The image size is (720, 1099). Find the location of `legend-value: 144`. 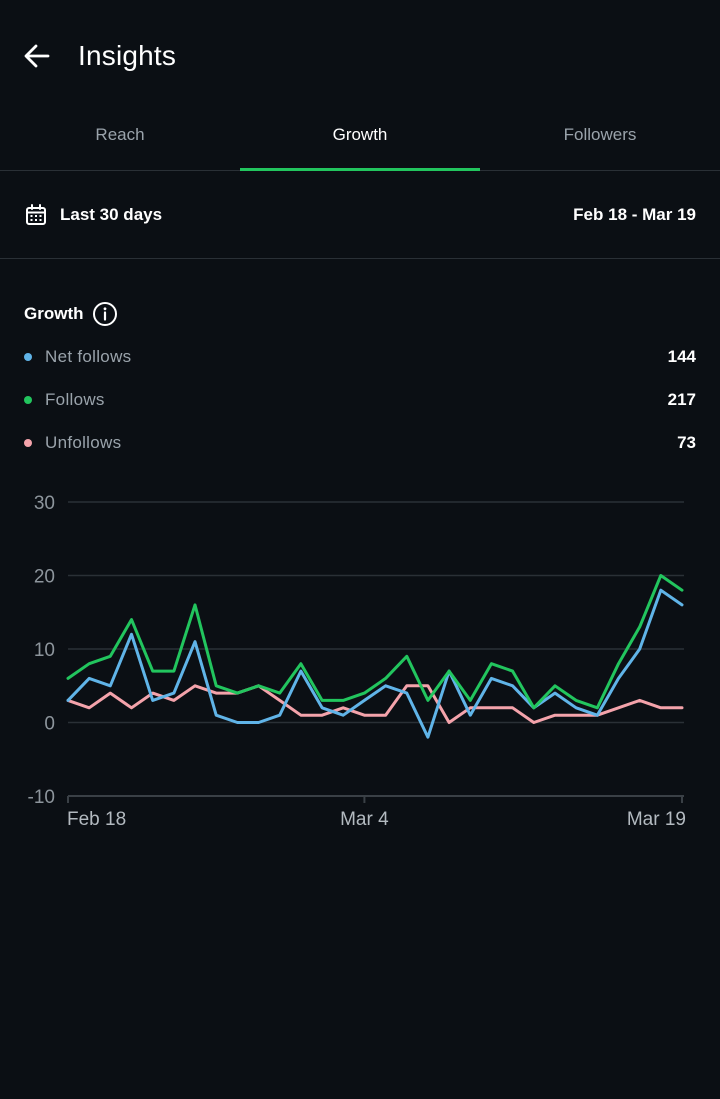

legend-value: 144 is located at coordinates (681, 356).